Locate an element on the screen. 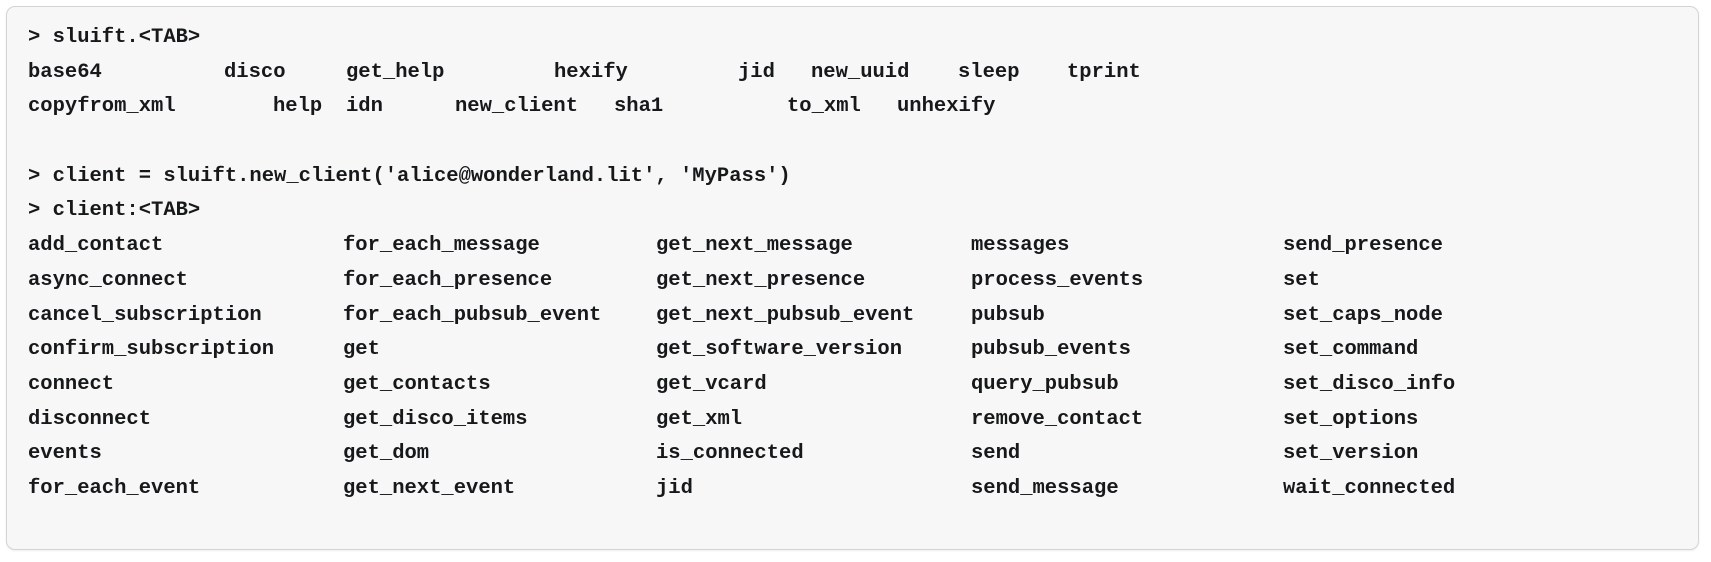  module-completion-item: idn is located at coordinates (364, 107).